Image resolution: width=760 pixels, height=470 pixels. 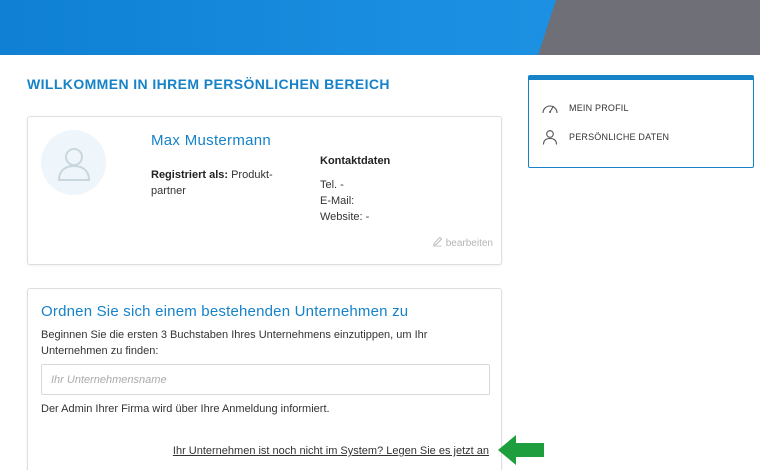 What do you see at coordinates (208, 84) in the screenshot?
I see `page-title: WILLKOMMEN IN IHREM PERSÖNLICHEN BEREICH` at bounding box center [208, 84].